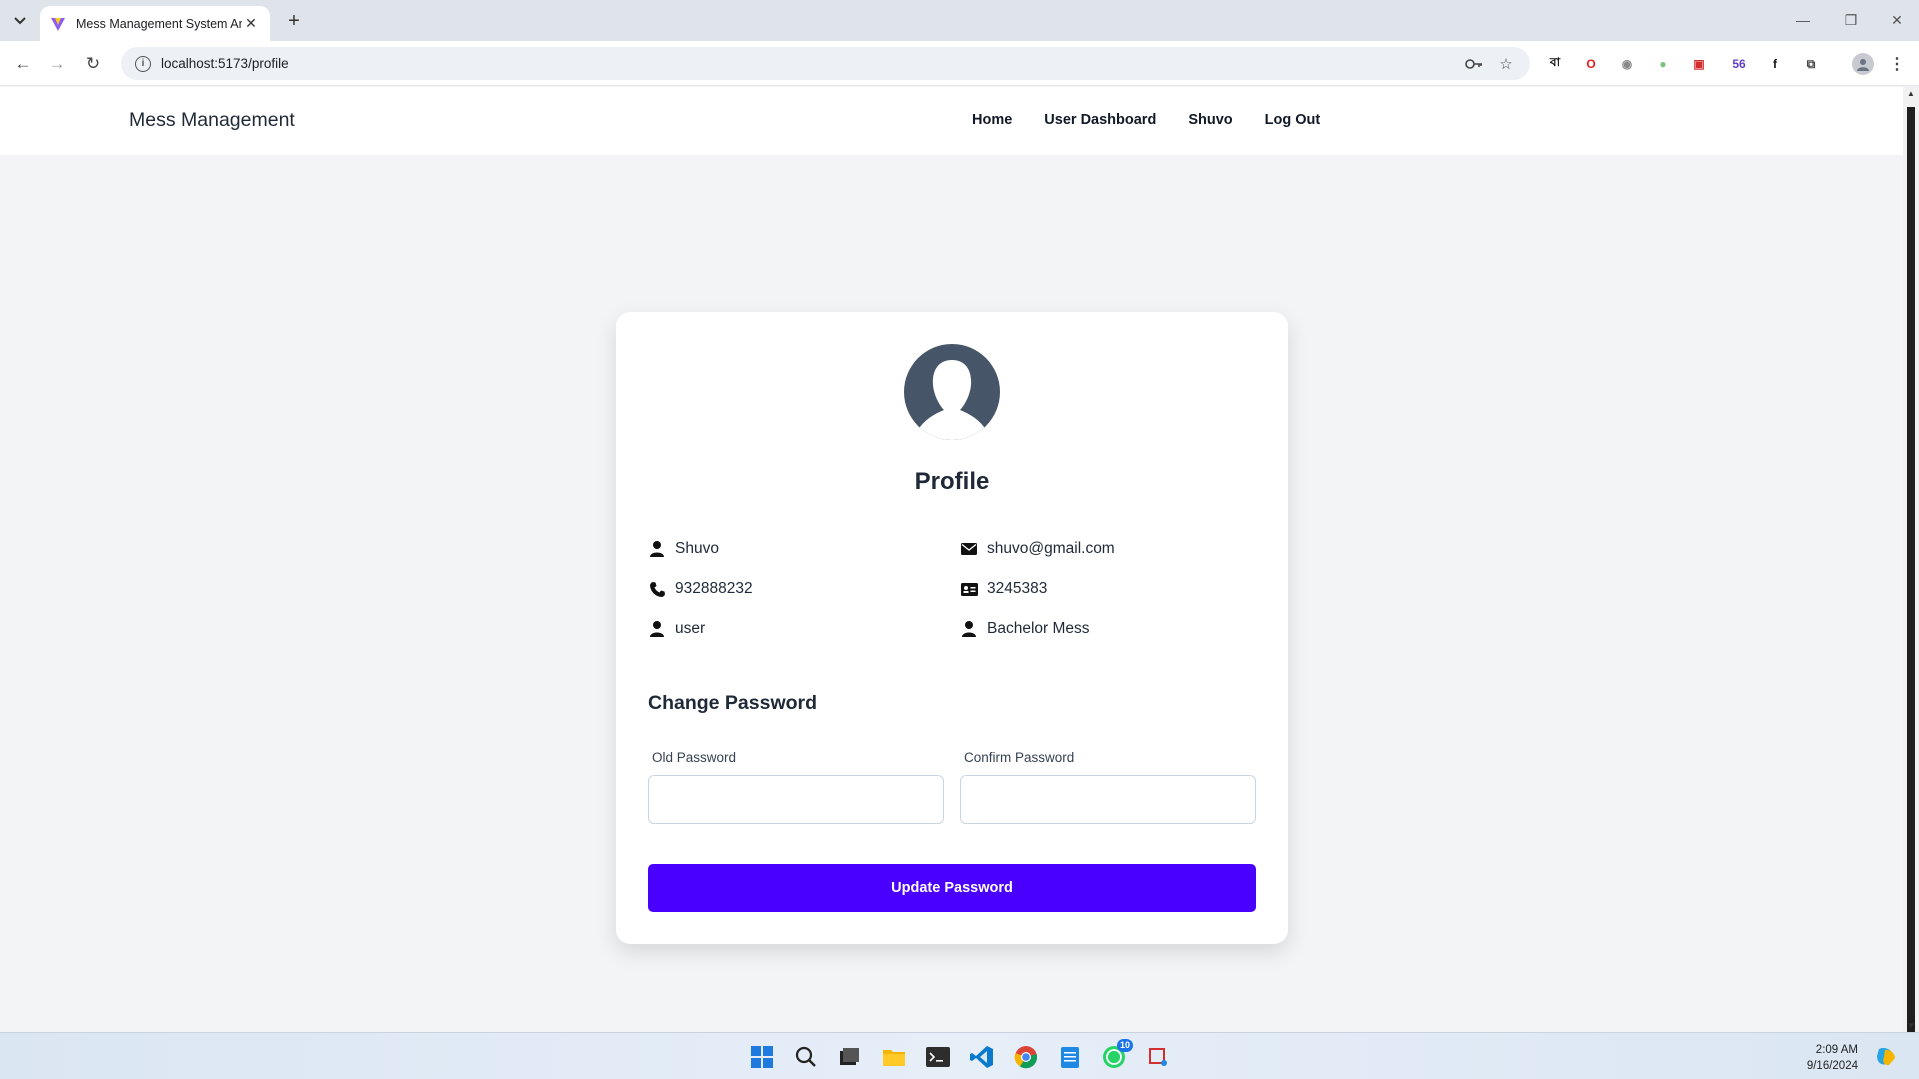 The image size is (1919, 1079). I want to click on address-bar: i localhost:5173/profile ☆, so click(825, 63).